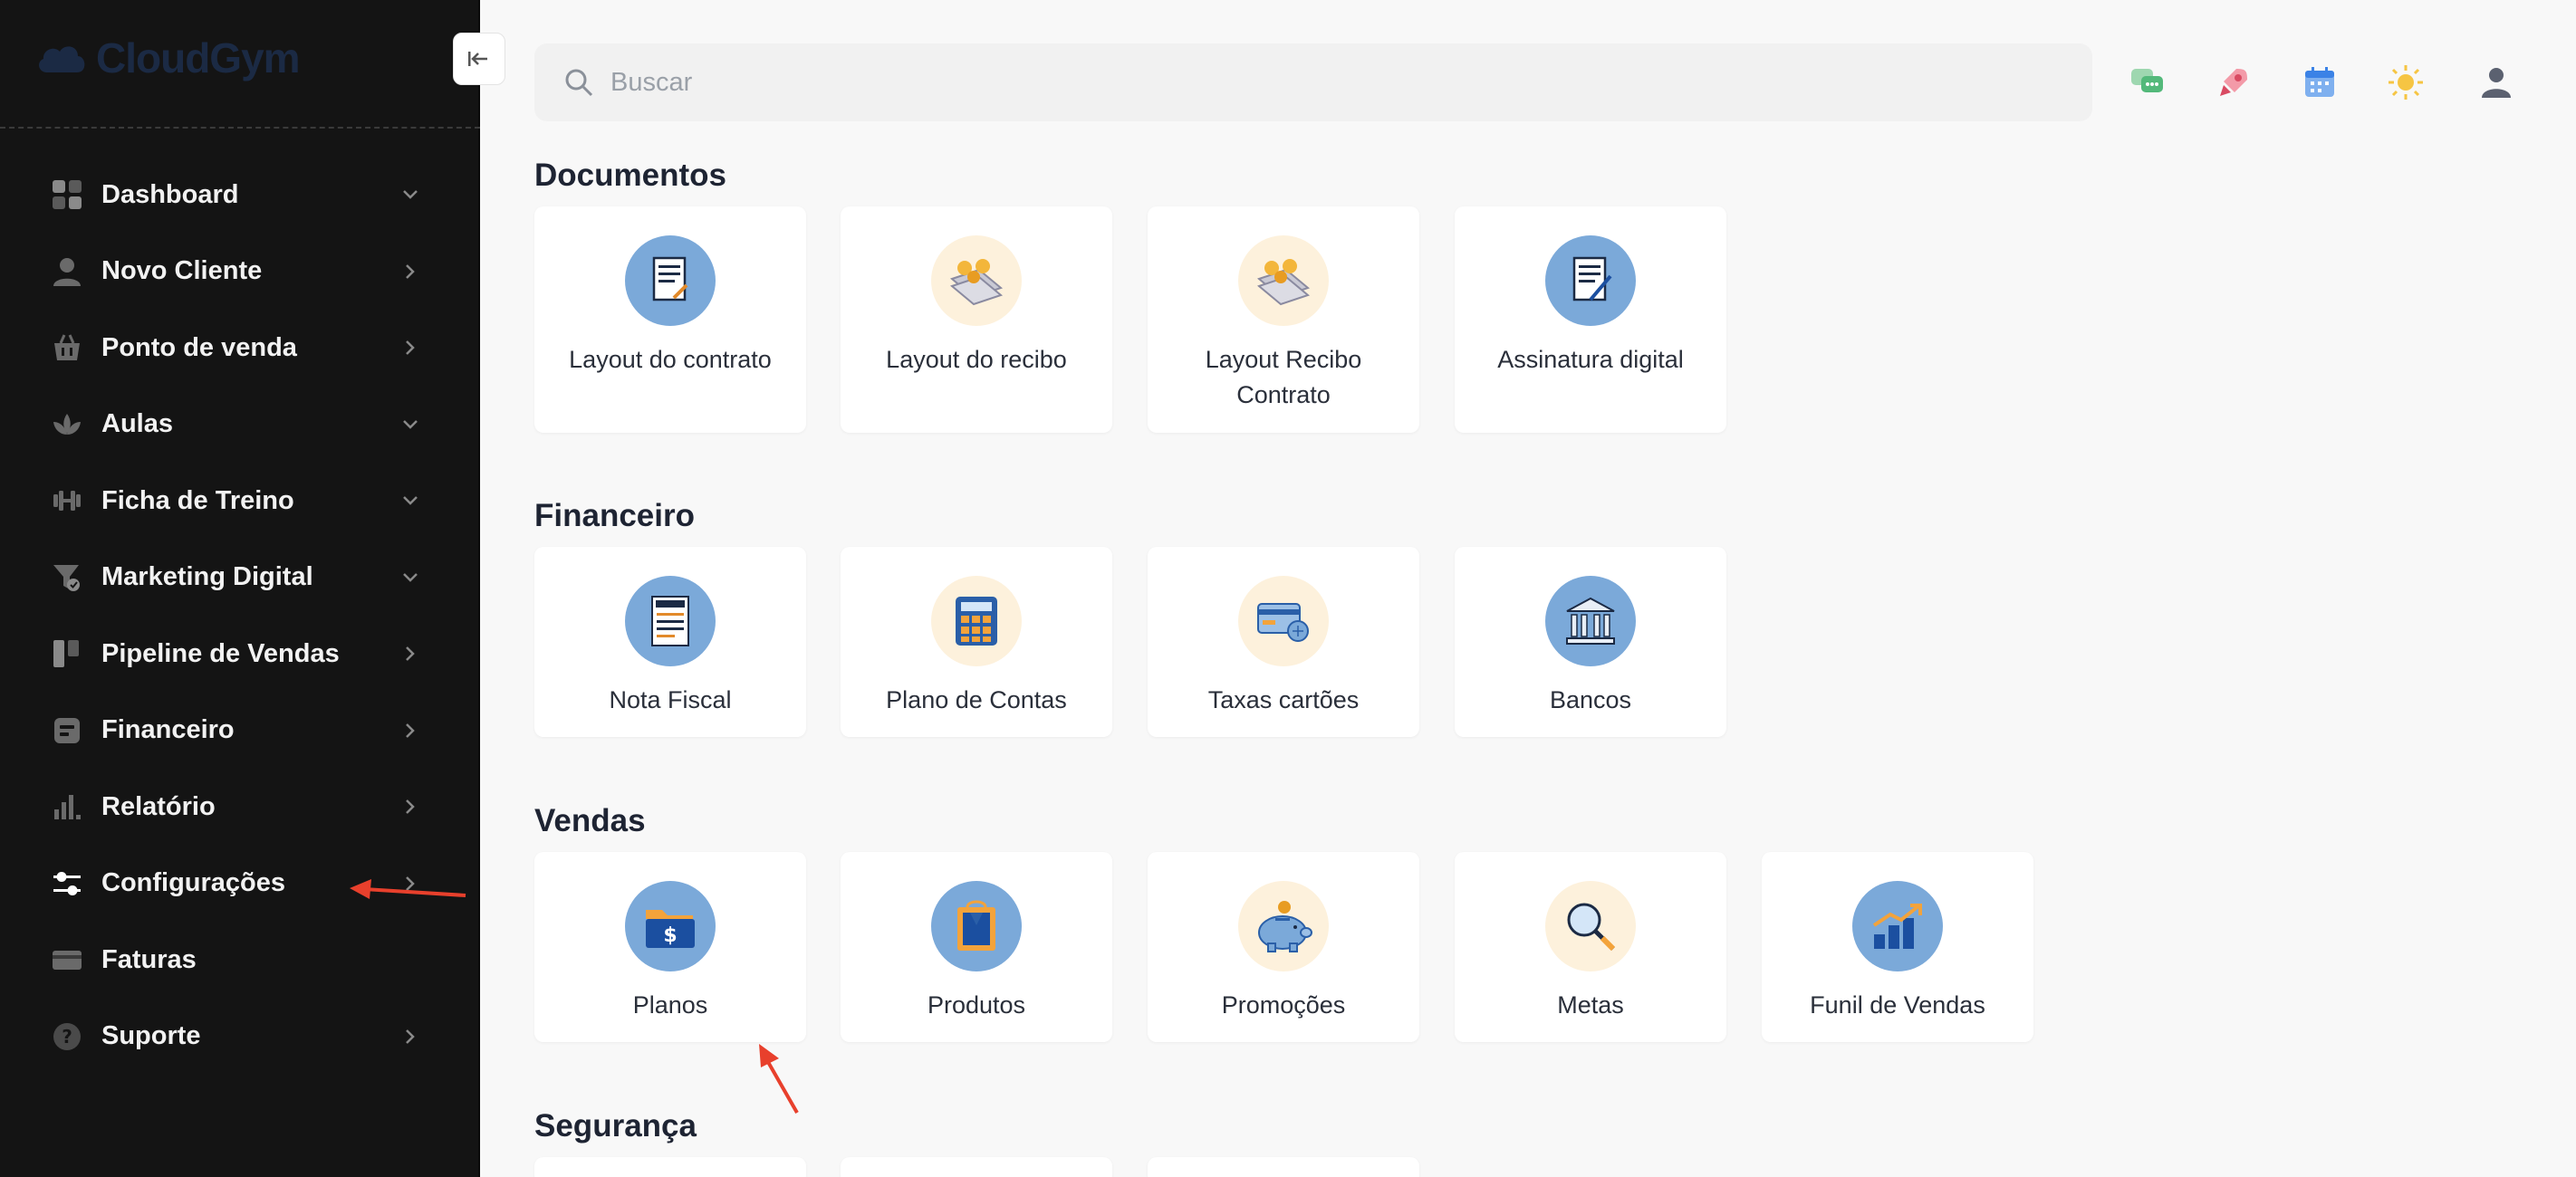 The width and height of the screenshot is (2576, 1177). What do you see at coordinates (240, 578) in the screenshot?
I see `sidebar-item-marketing-digital: Marketing Digital` at bounding box center [240, 578].